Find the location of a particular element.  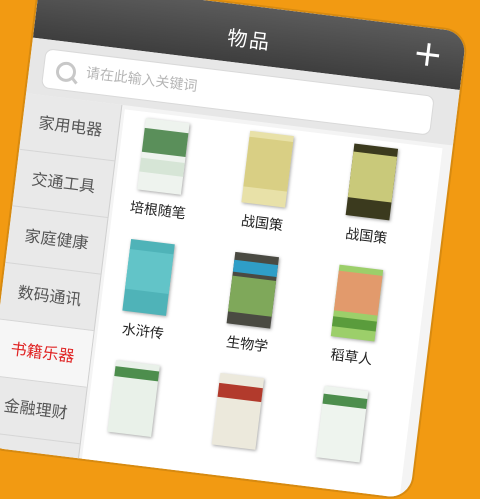

product-item: 稻草人 is located at coordinates (361, 321).